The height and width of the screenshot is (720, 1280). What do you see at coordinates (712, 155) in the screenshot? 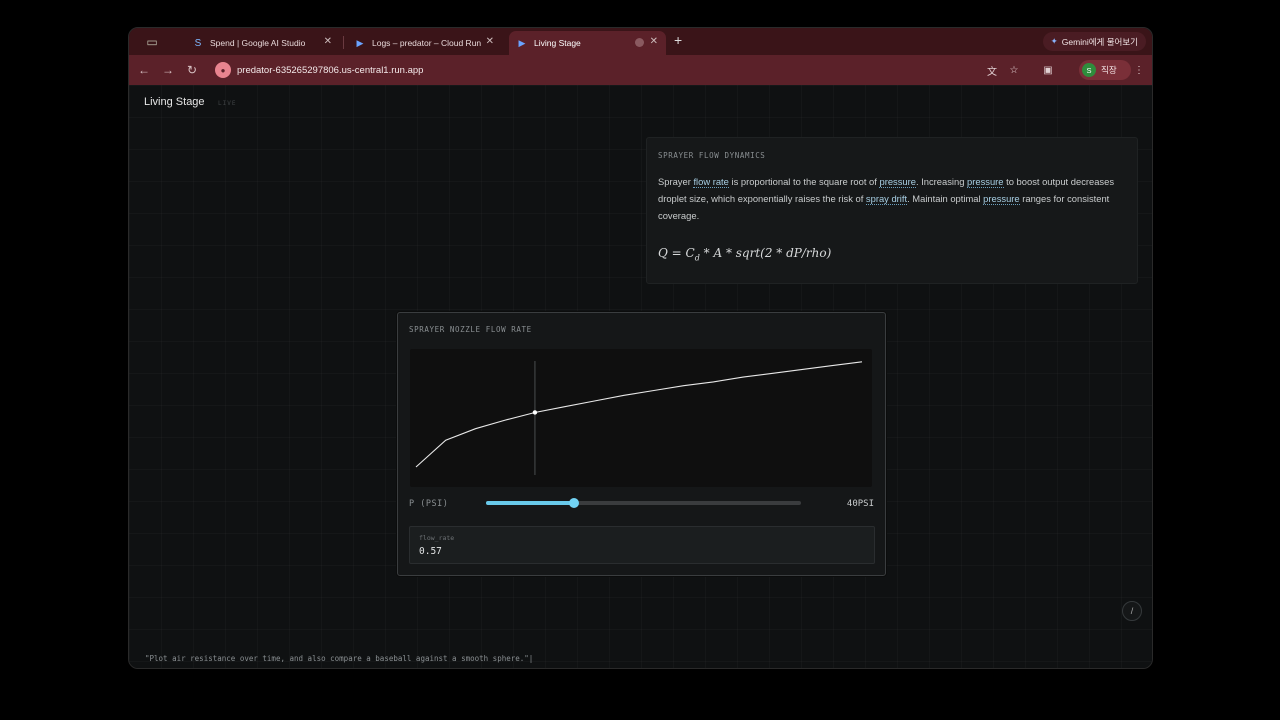
I see `info-card-heading: SPRAYER FLOW DYNAMICS` at bounding box center [712, 155].